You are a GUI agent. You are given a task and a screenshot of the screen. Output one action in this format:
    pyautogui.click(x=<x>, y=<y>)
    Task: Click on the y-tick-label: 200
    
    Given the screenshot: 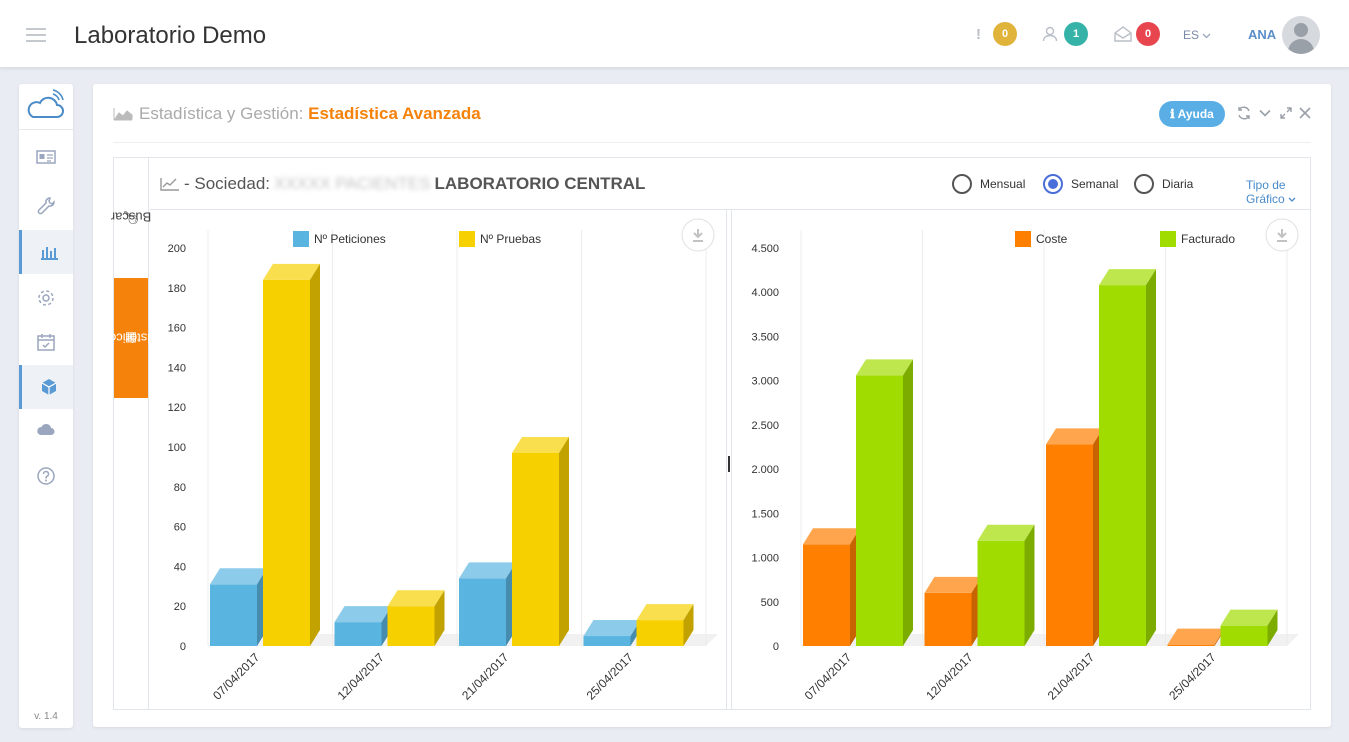 What is the action you would take?
    pyautogui.click(x=177, y=249)
    